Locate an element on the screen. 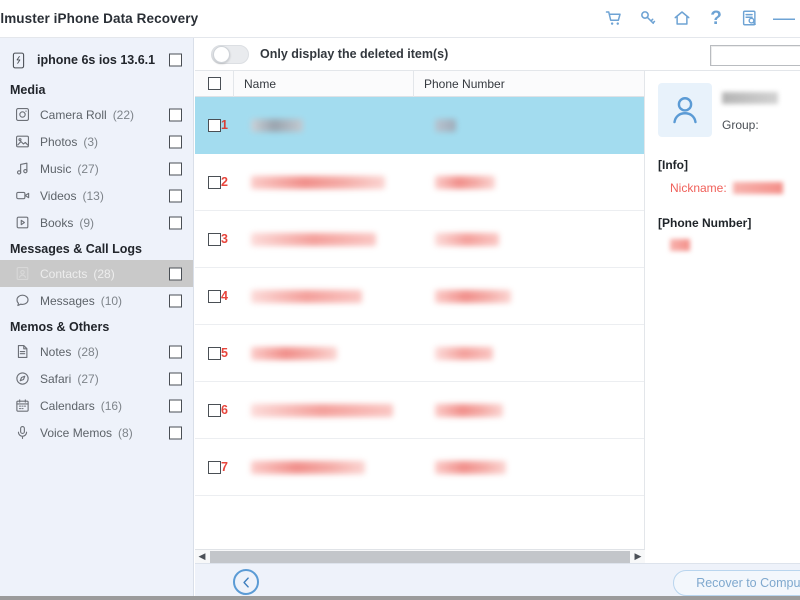 This screenshot has width=800, height=600. music-icon is located at coordinates (22, 168).